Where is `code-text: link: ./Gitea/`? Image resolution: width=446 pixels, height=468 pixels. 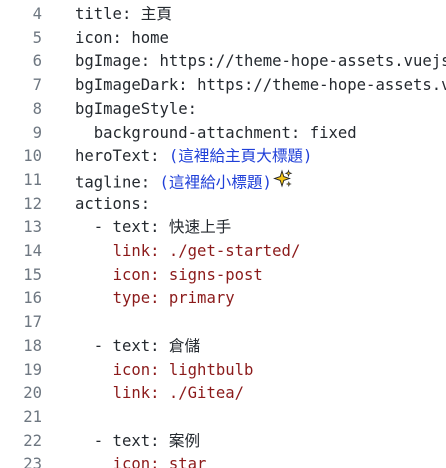 code-text: link: ./Gitea/ is located at coordinates (159, 394).